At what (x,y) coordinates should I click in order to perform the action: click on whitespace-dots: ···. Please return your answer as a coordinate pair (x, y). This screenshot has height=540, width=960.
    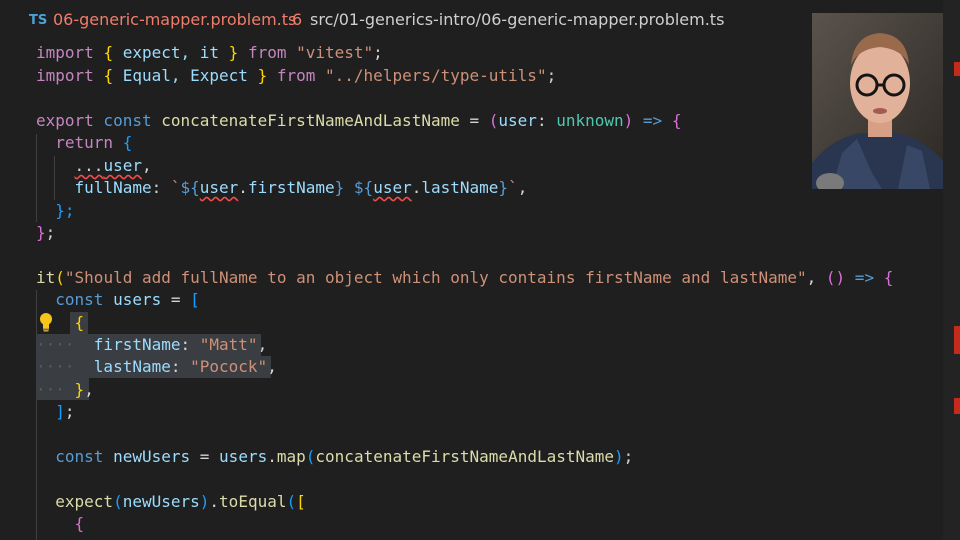
    Looking at the image, I should click on (50, 389).